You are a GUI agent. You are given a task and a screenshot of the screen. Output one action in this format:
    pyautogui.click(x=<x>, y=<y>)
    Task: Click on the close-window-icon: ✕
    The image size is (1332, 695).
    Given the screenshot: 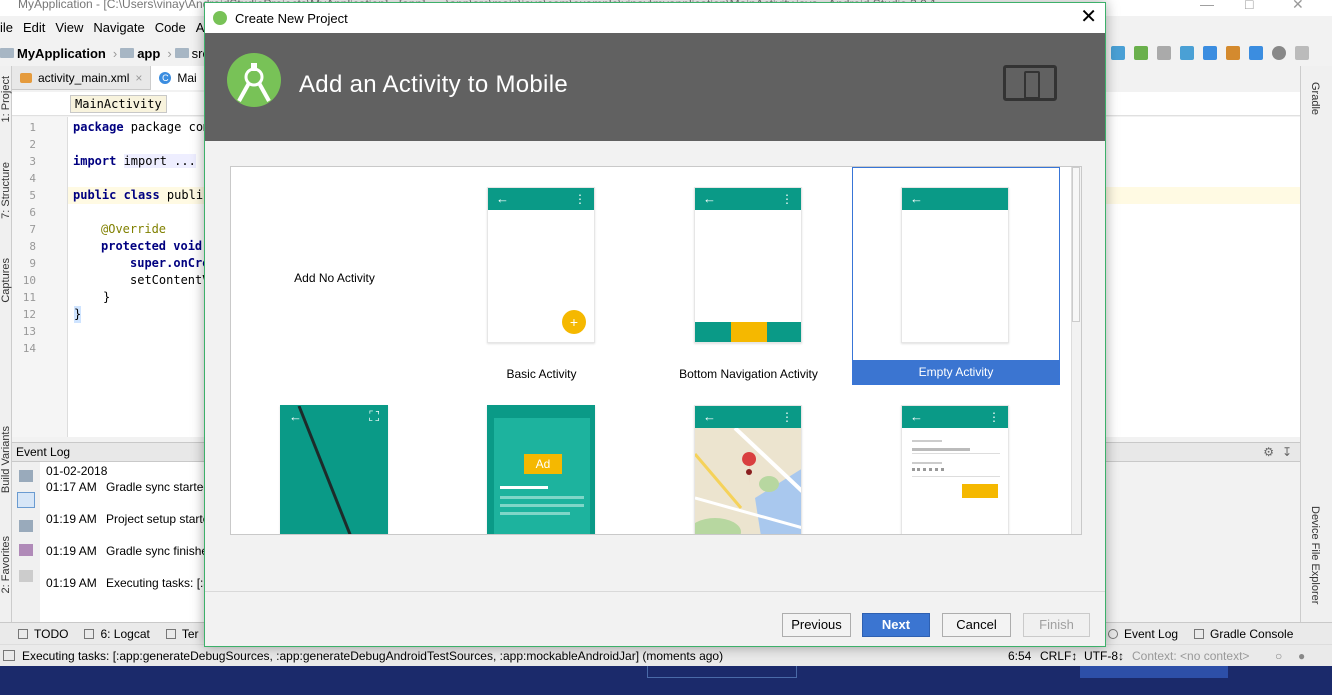 What is the action you would take?
    pyautogui.click(x=1298, y=6)
    